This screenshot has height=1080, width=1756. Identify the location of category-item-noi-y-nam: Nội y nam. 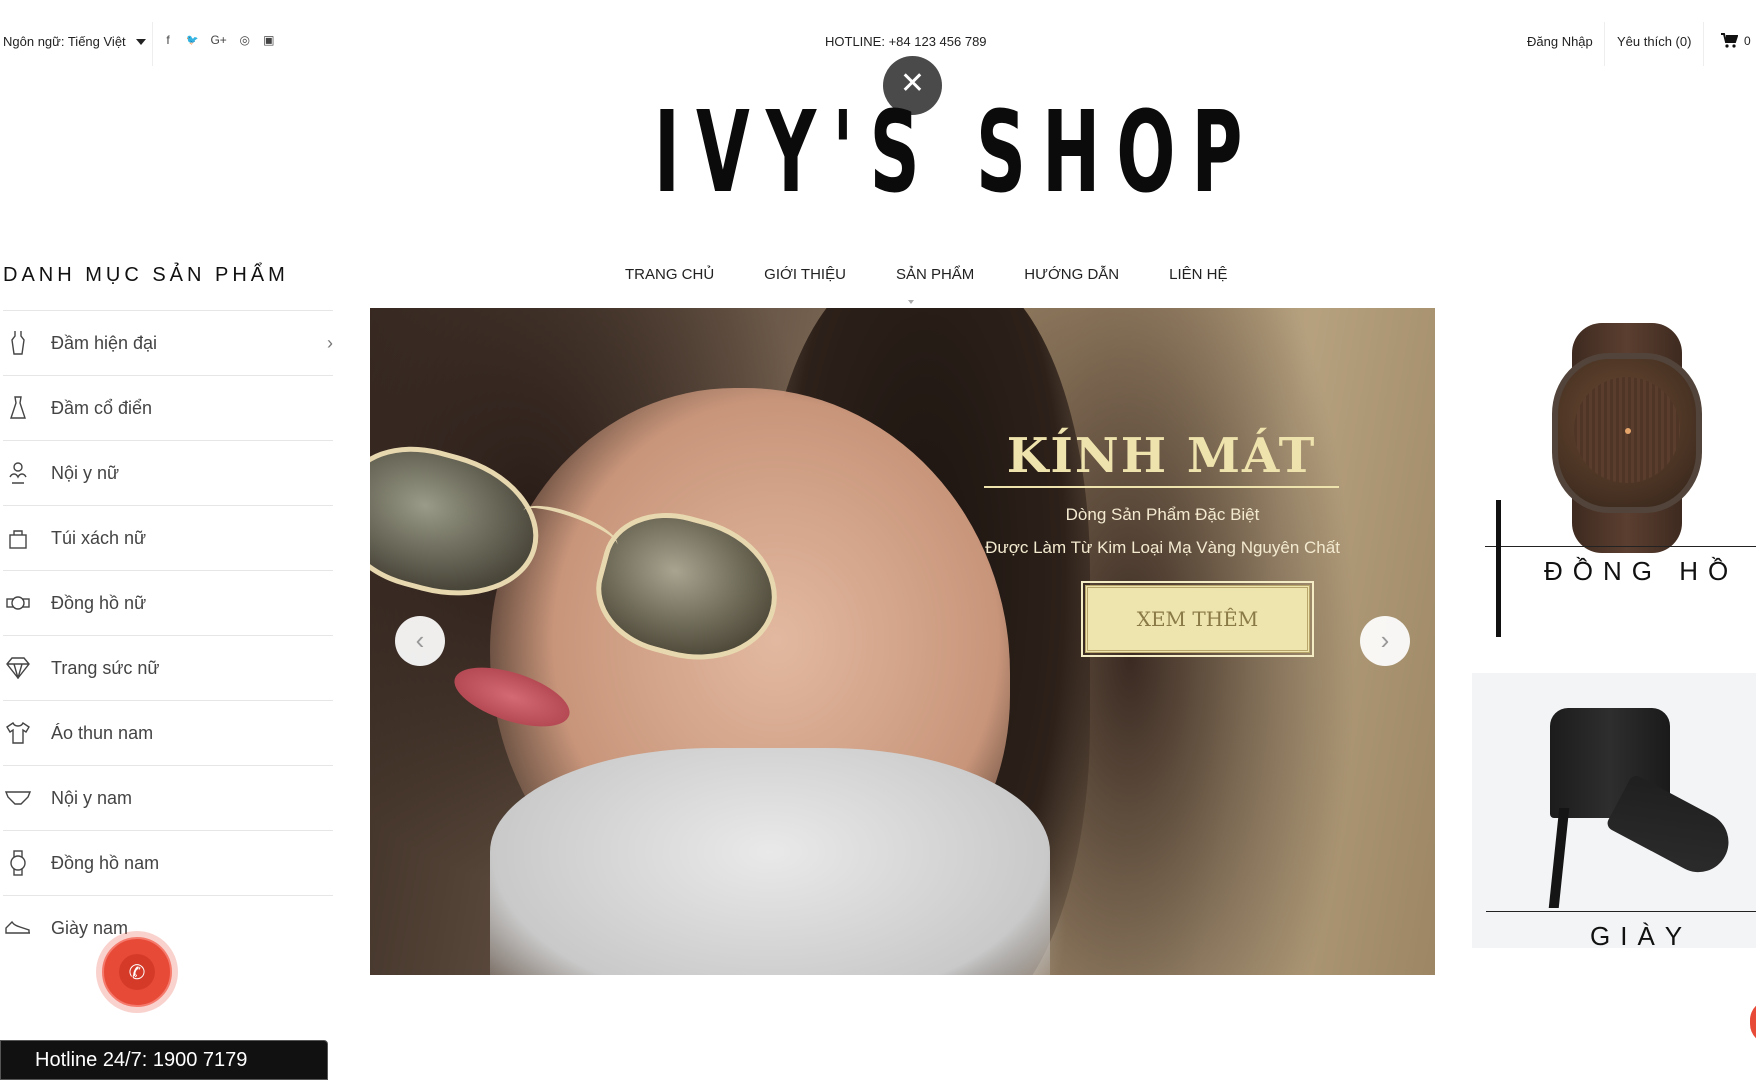
(168, 797).